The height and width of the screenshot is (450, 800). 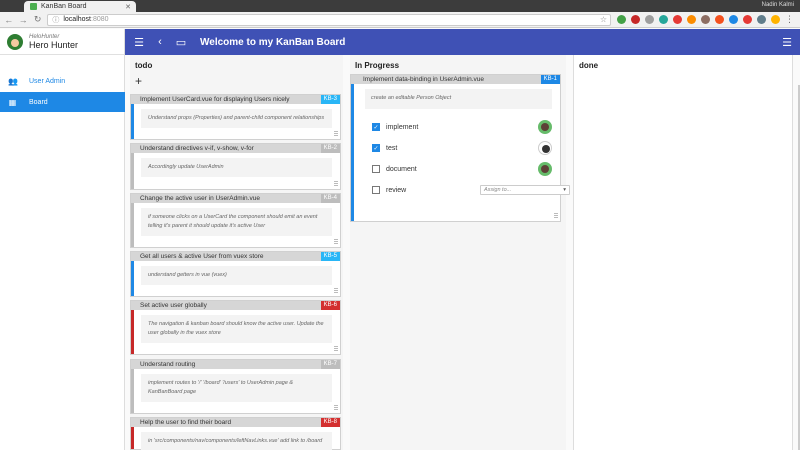 I want to click on card-badge: KB-5, so click(x=330, y=256).